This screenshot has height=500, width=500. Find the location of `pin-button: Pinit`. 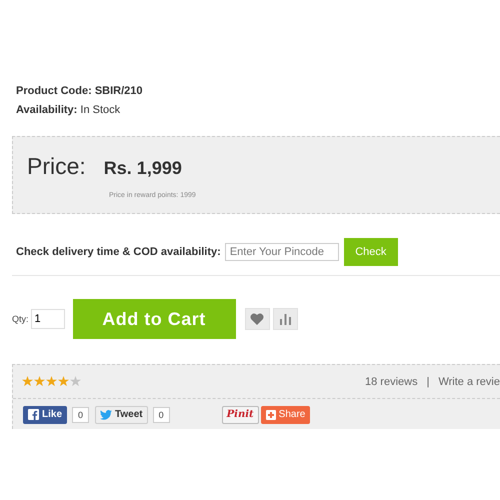

pin-button: Pinit is located at coordinates (240, 415).